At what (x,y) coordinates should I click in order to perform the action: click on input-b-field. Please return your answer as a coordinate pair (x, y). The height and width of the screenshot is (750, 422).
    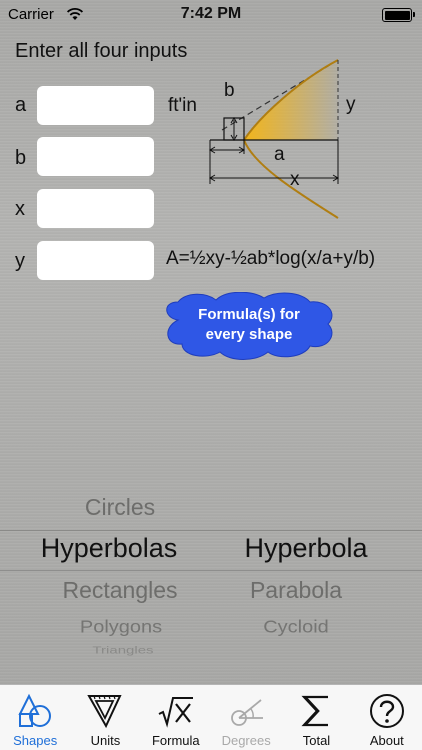
    Looking at the image, I should click on (95, 156).